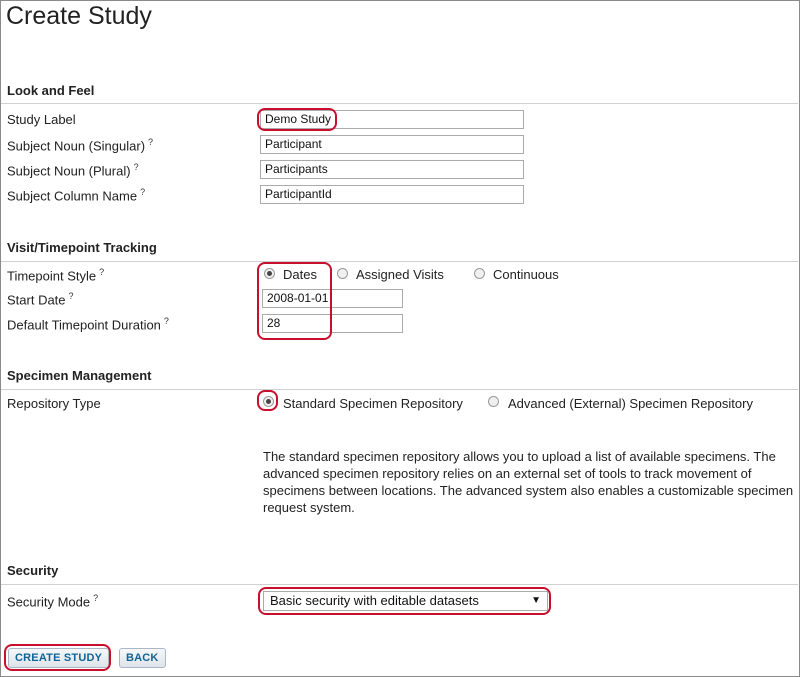  I want to click on default-timepoint-duration-label: Default Timepoint Duration?, so click(88, 324).